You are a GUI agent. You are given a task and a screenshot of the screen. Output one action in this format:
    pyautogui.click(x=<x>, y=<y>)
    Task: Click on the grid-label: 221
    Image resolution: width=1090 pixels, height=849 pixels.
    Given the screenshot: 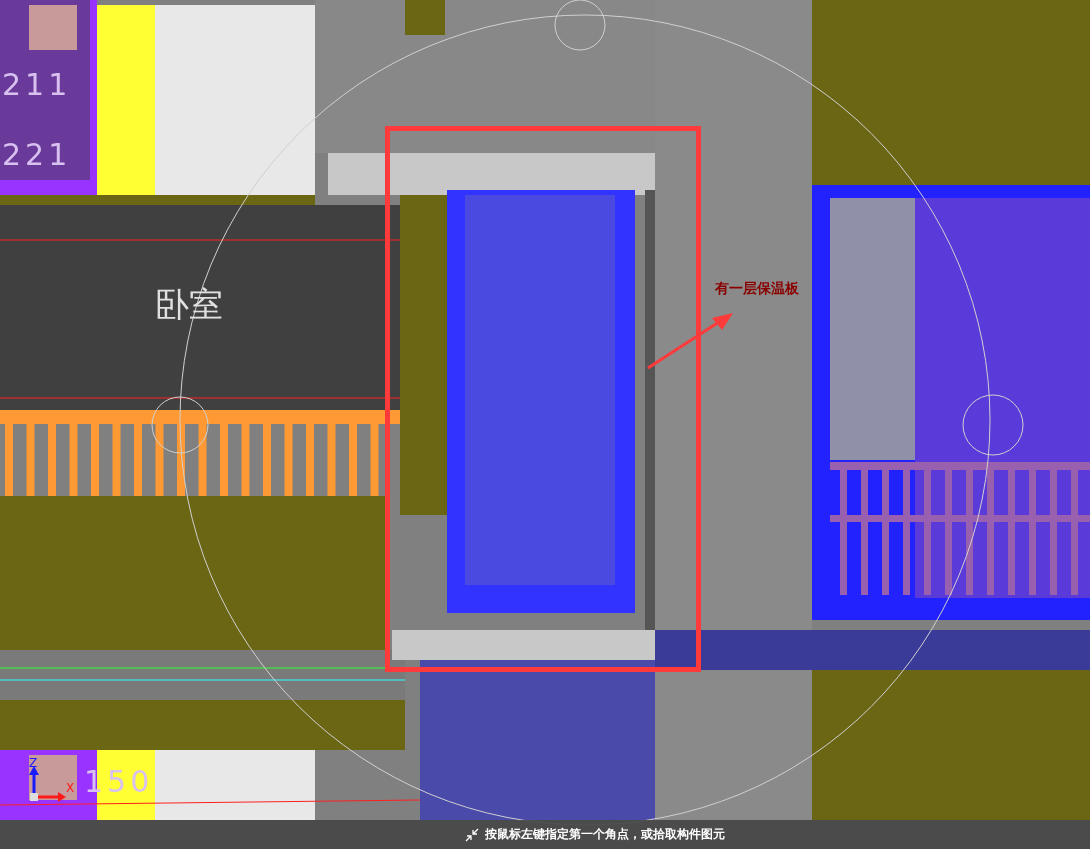 What is the action you would take?
    pyautogui.click(x=37, y=154)
    